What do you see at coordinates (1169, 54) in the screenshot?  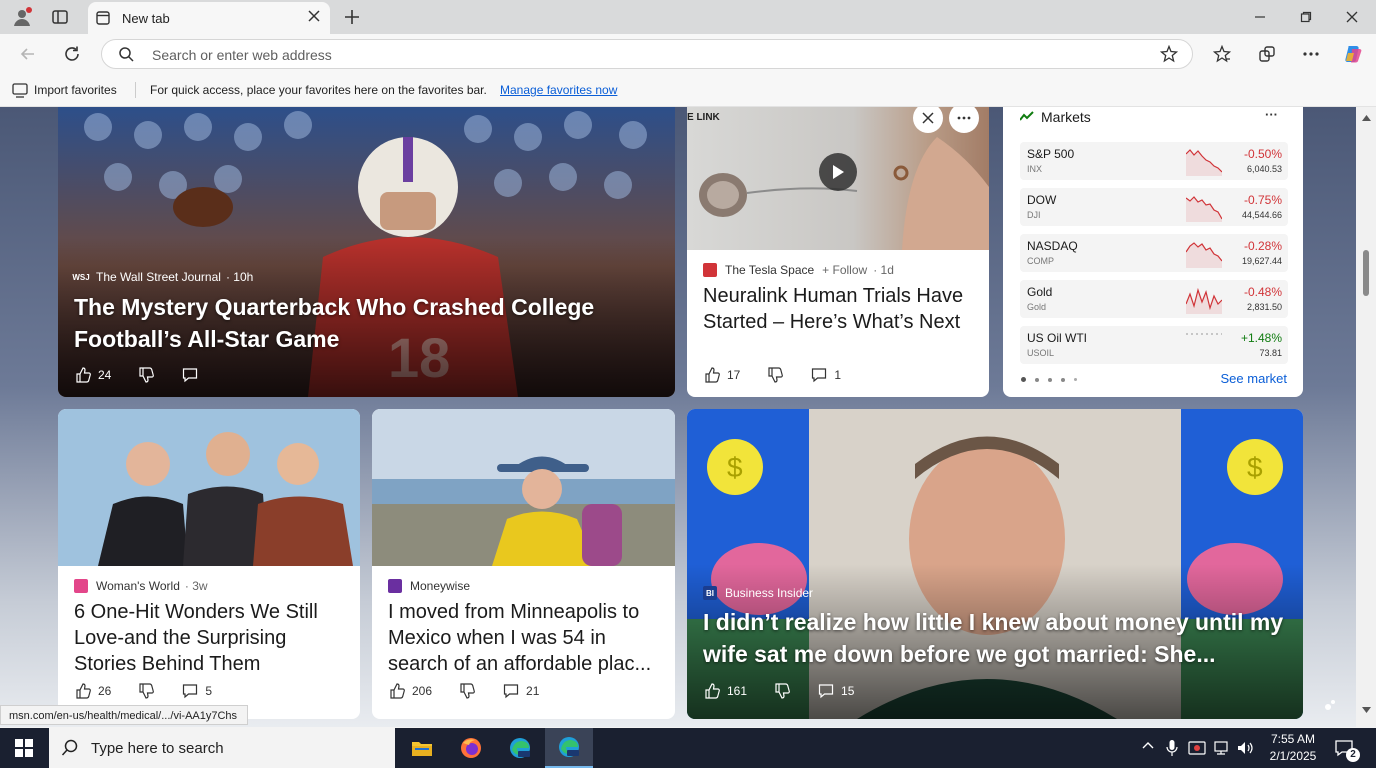 I see `add-favorite-star-icon` at bounding box center [1169, 54].